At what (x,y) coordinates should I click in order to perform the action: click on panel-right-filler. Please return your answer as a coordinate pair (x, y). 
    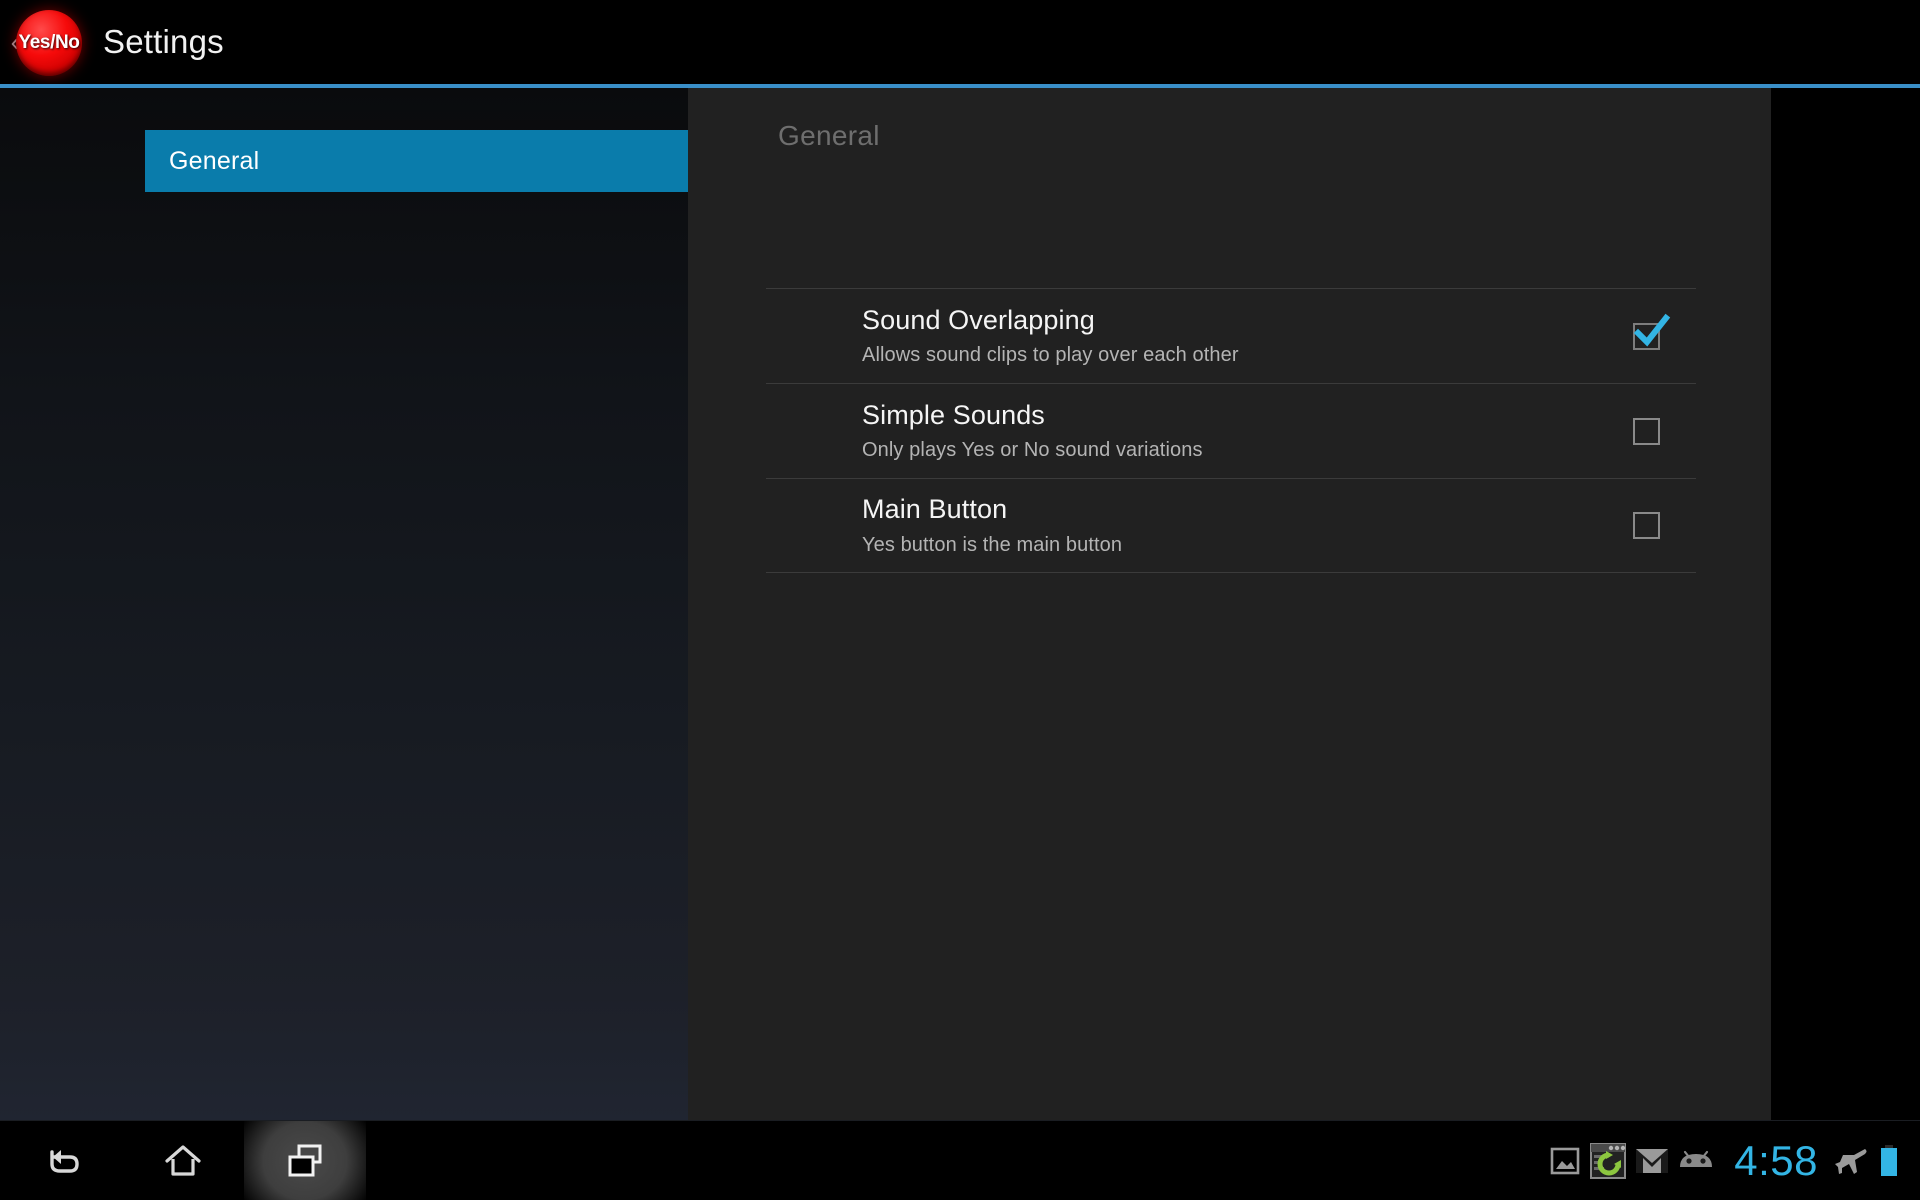
    Looking at the image, I should click on (1845, 604).